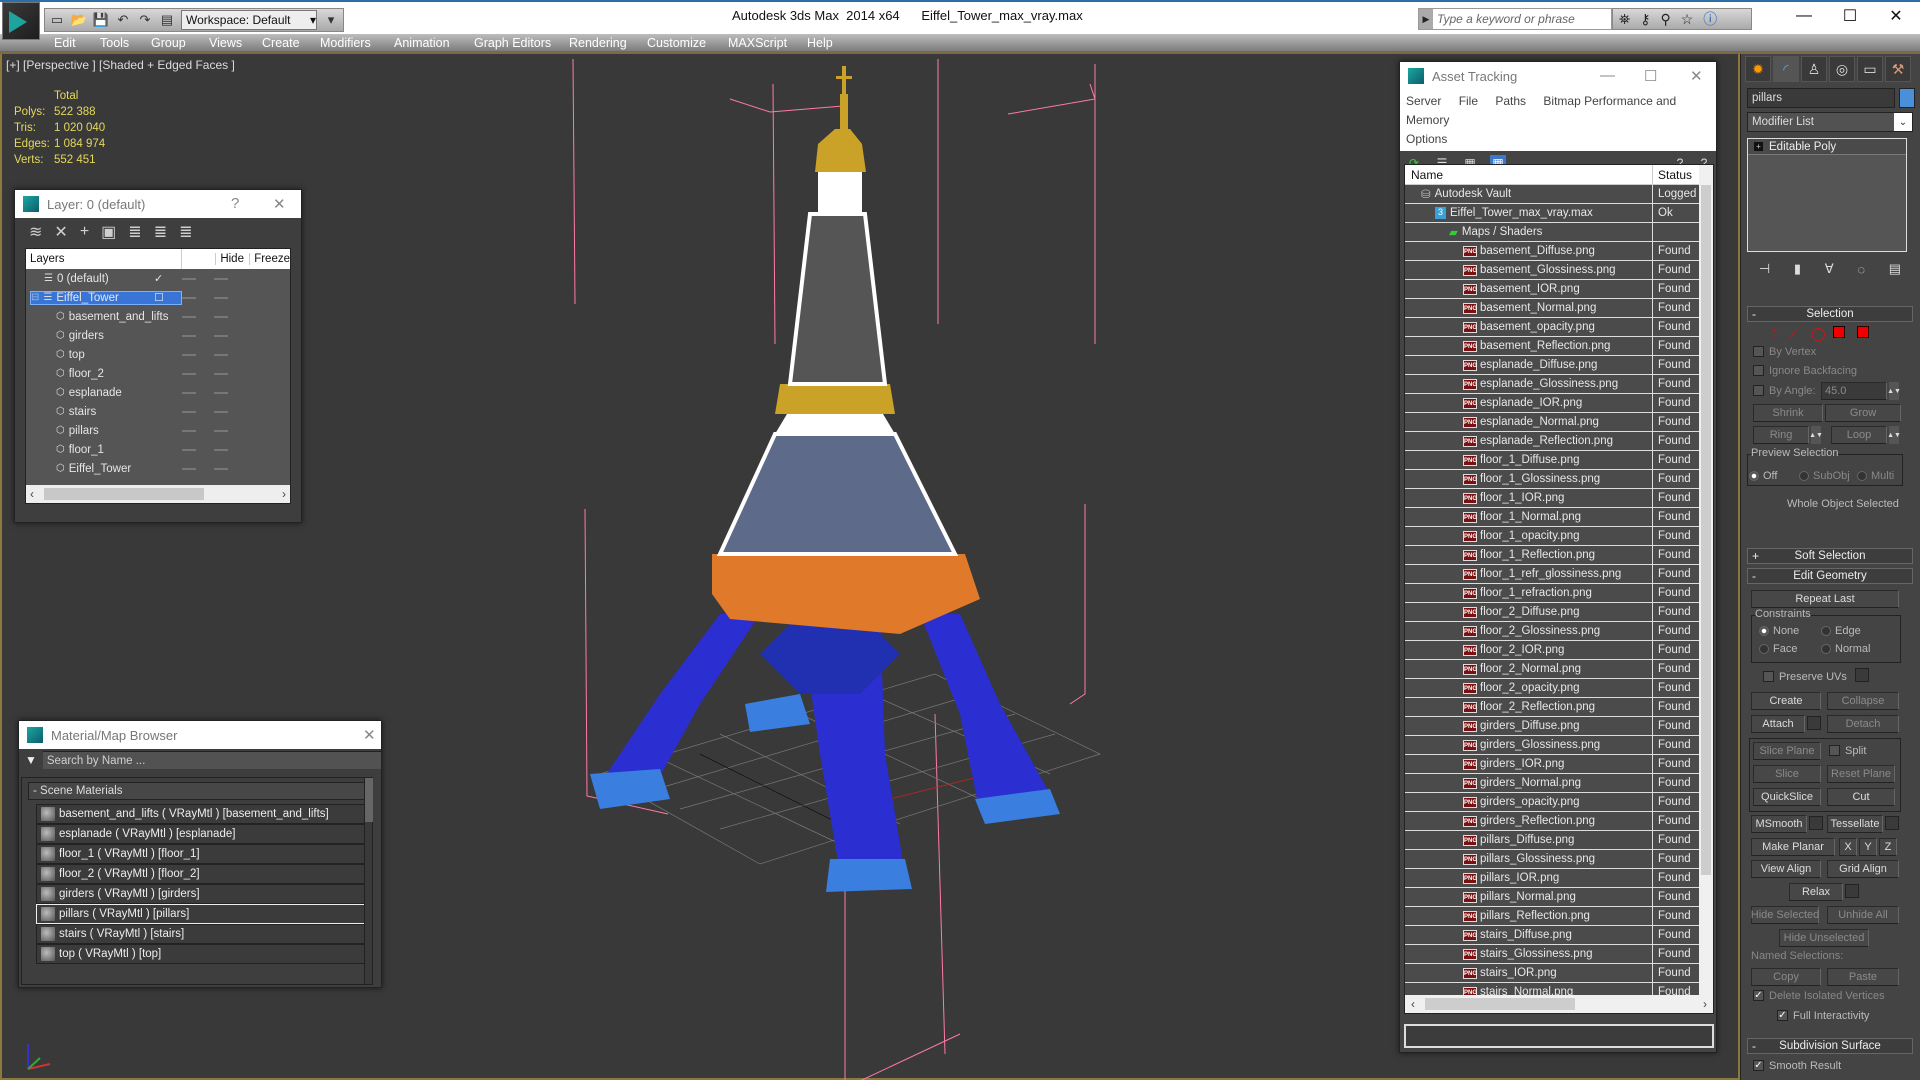 Image resolution: width=1920 pixels, height=1080 pixels. What do you see at coordinates (676, 43) in the screenshot?
I see `menu-customize: Customize` at bounding box center [676, 43].